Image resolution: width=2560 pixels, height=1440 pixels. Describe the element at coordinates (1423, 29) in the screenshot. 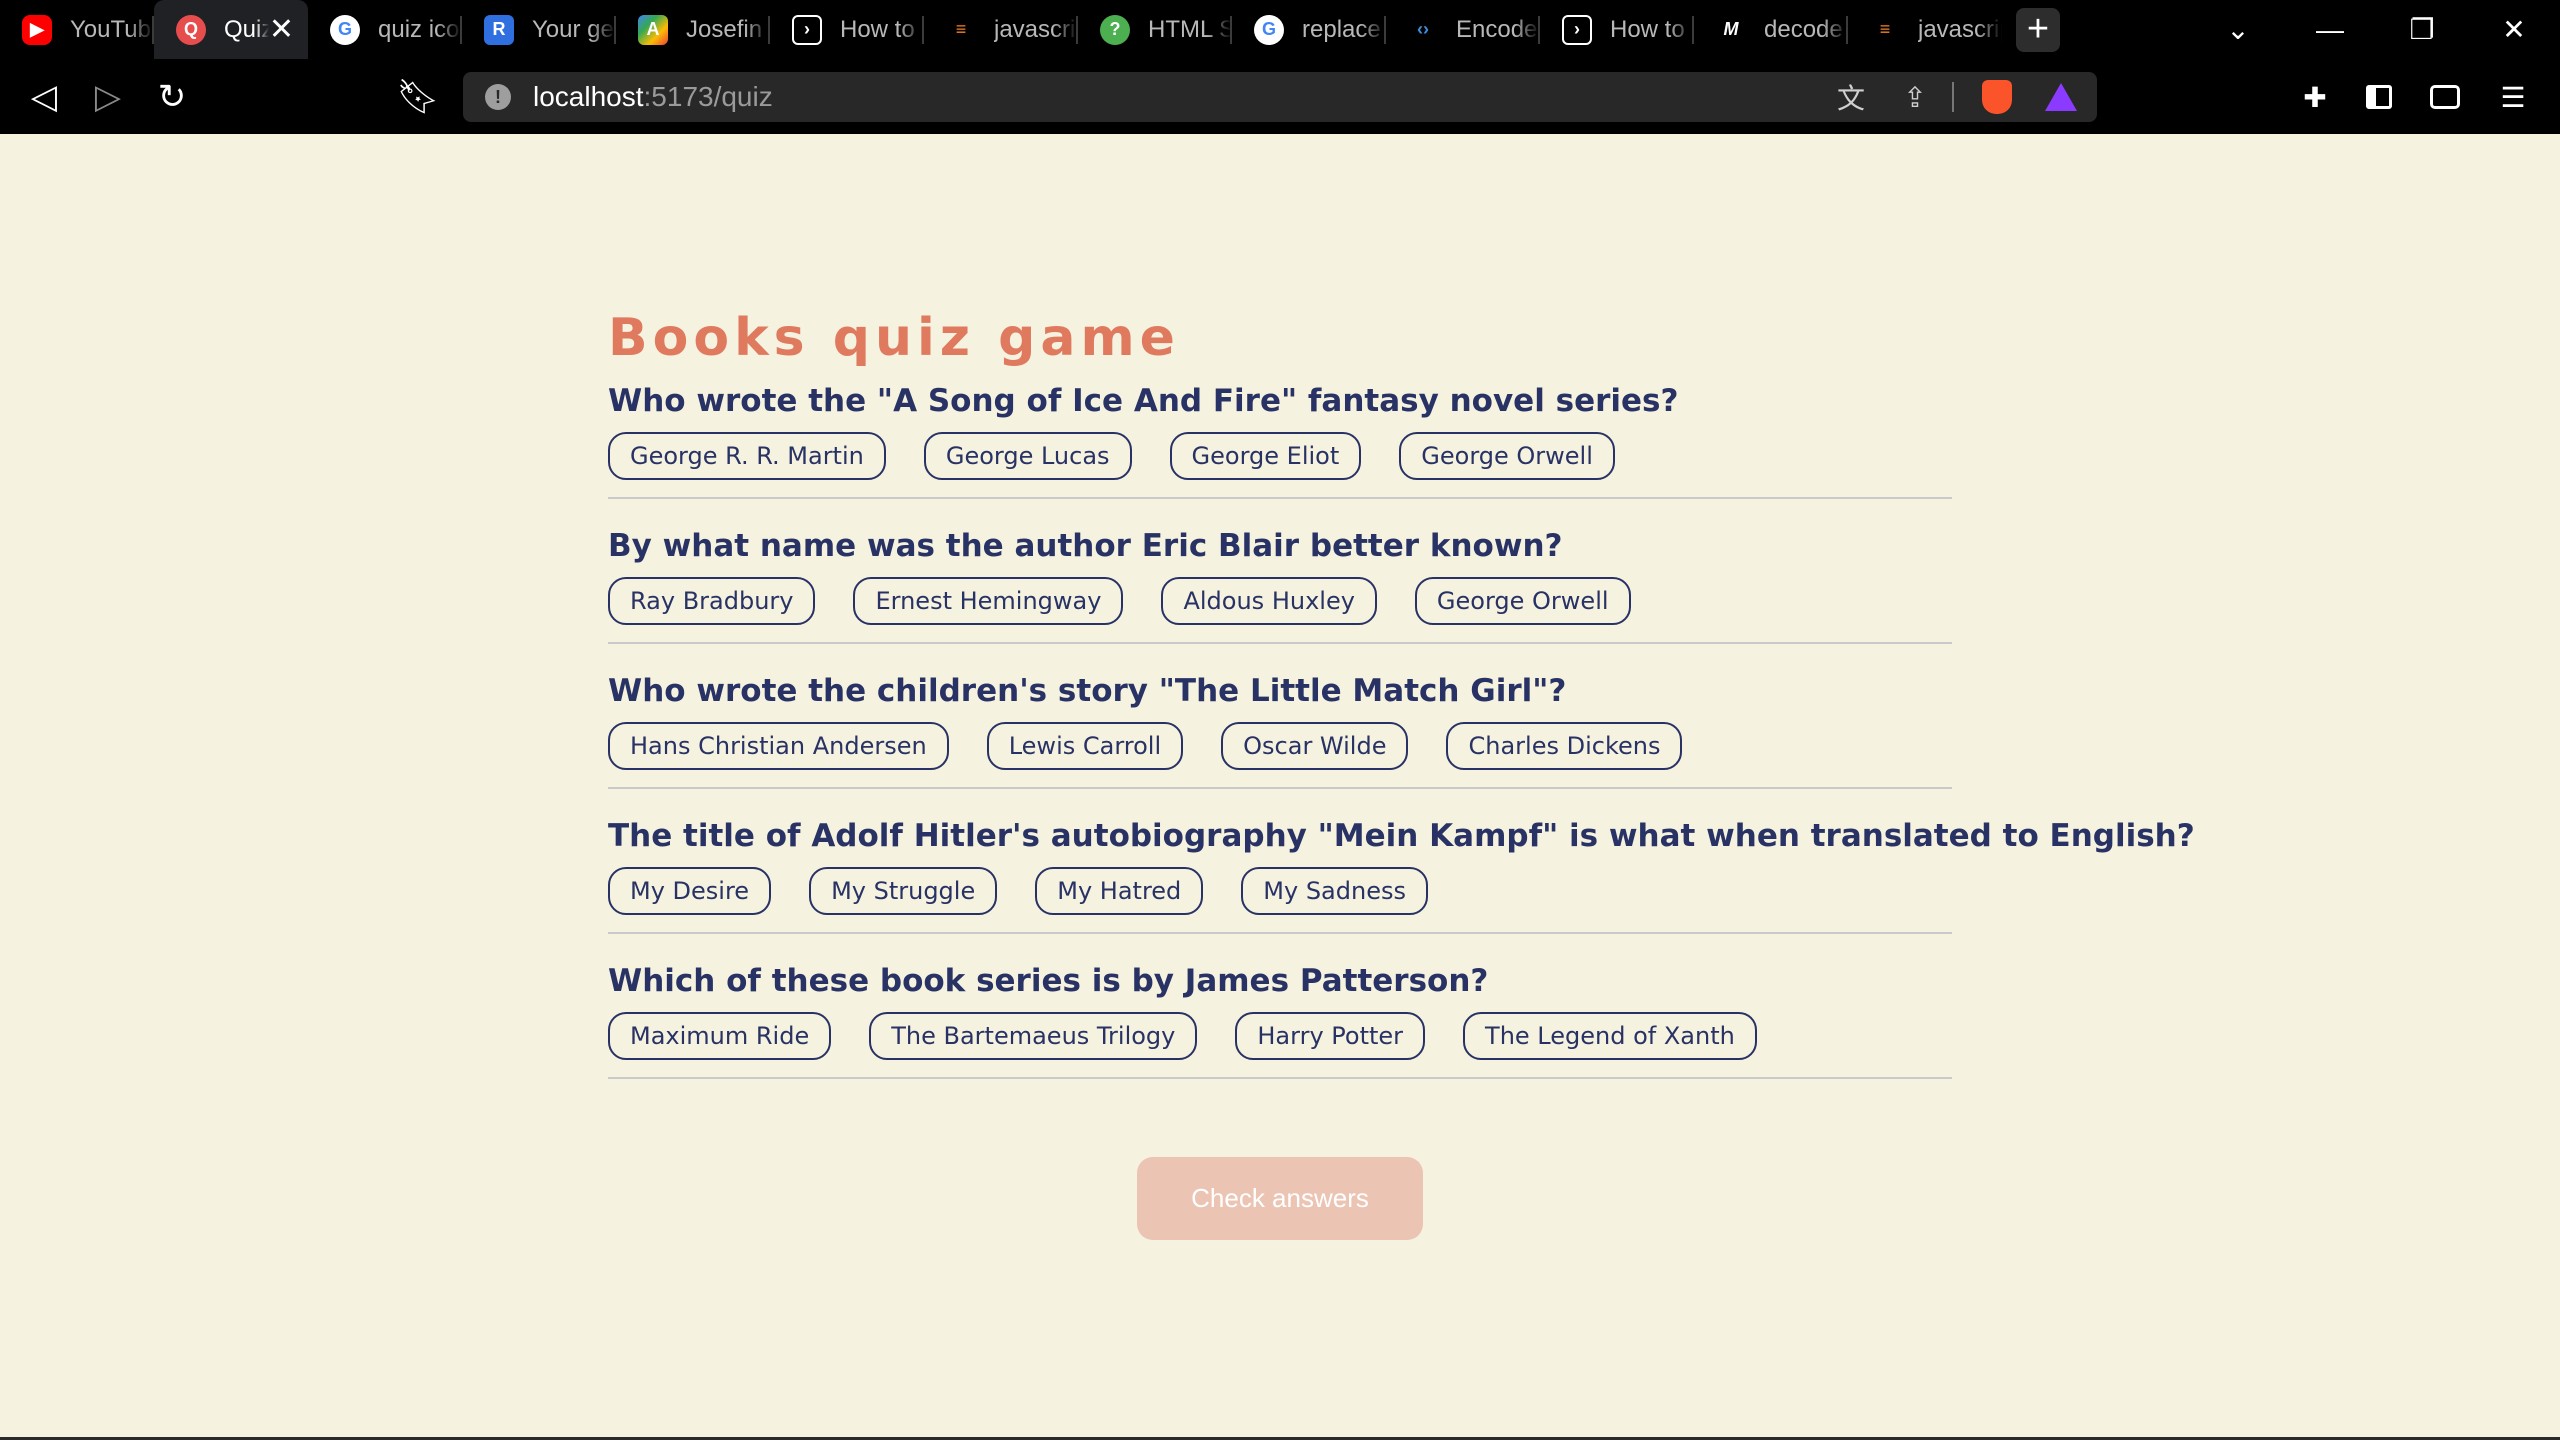

I see `code-icon: ‹›` at that location.